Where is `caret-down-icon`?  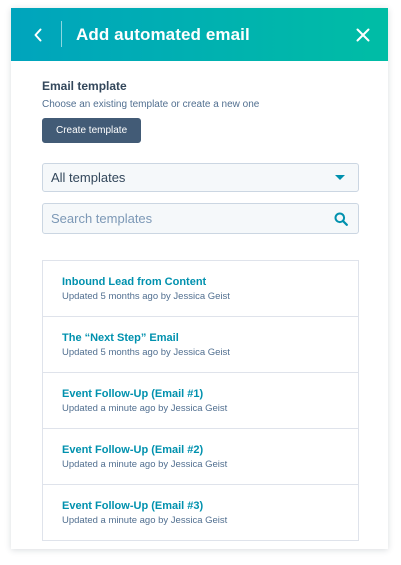
caret-down-icon is located at coordinates (340, 177).